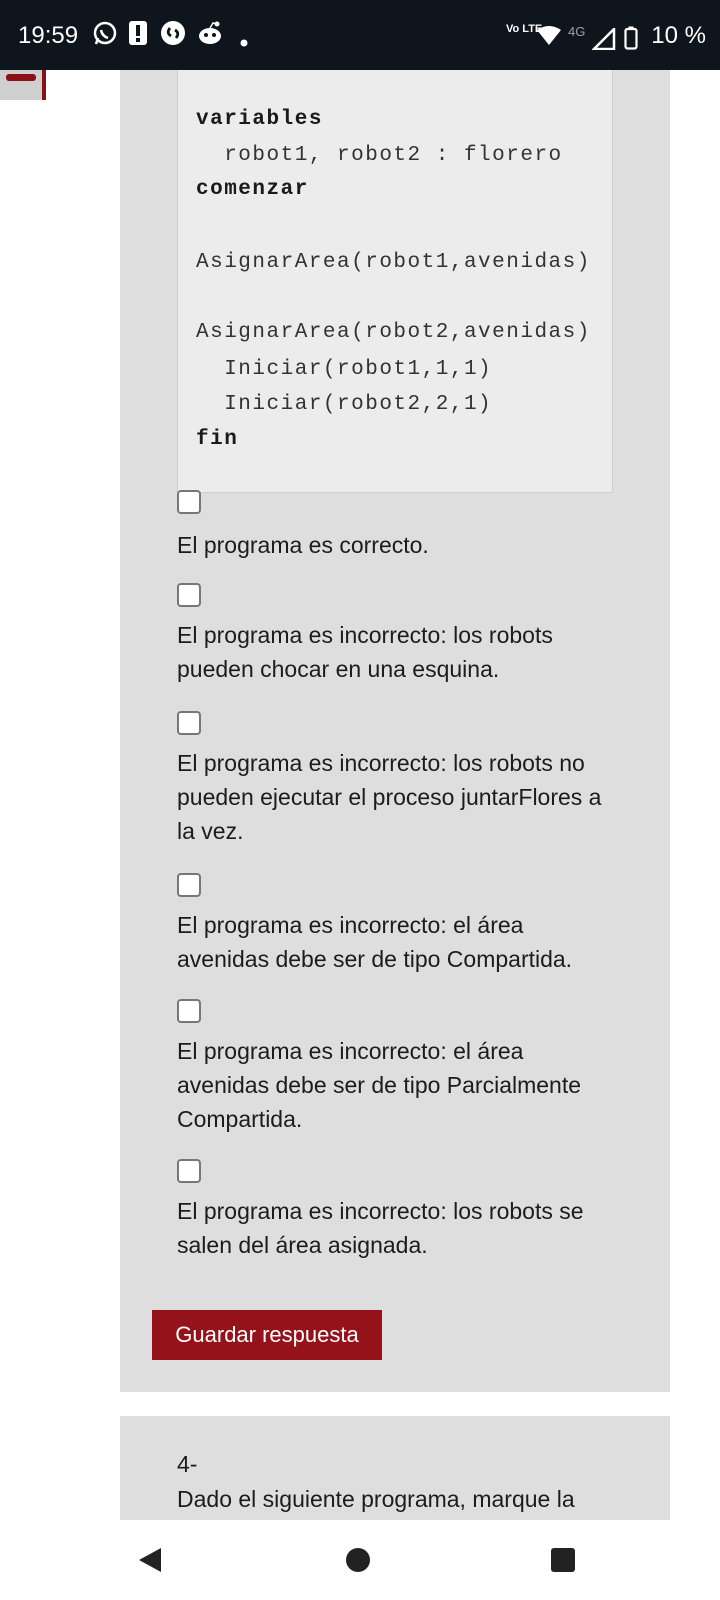  What do you see at coordinates (267, 1335) in the screenshot?
I see `save-answer-button: Guardar respuesta` at bounding box center [267, 1335].